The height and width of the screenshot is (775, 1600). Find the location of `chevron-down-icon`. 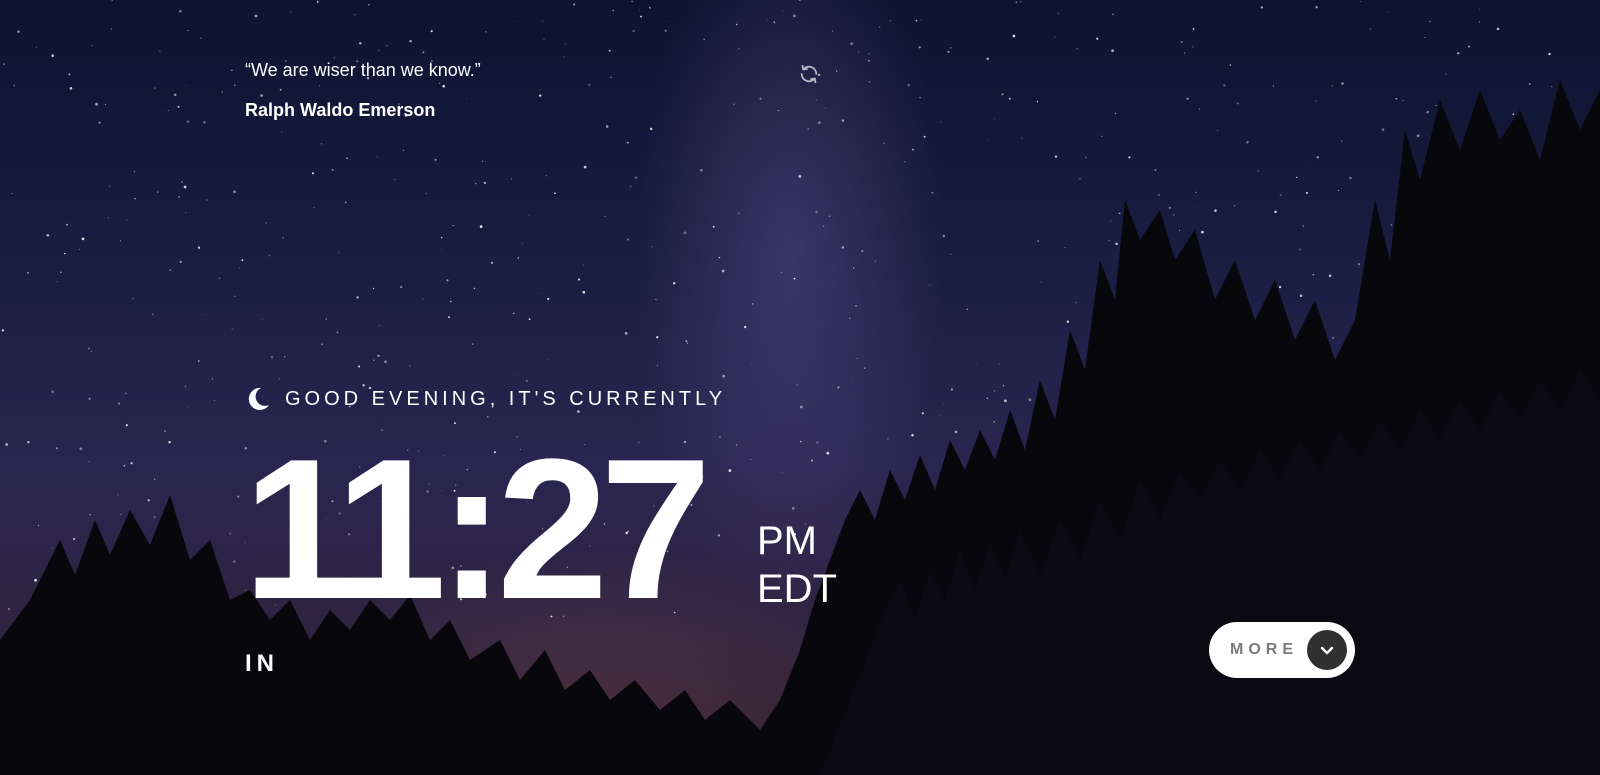

chevron-down-icon is located at coordinates (1327, 650).